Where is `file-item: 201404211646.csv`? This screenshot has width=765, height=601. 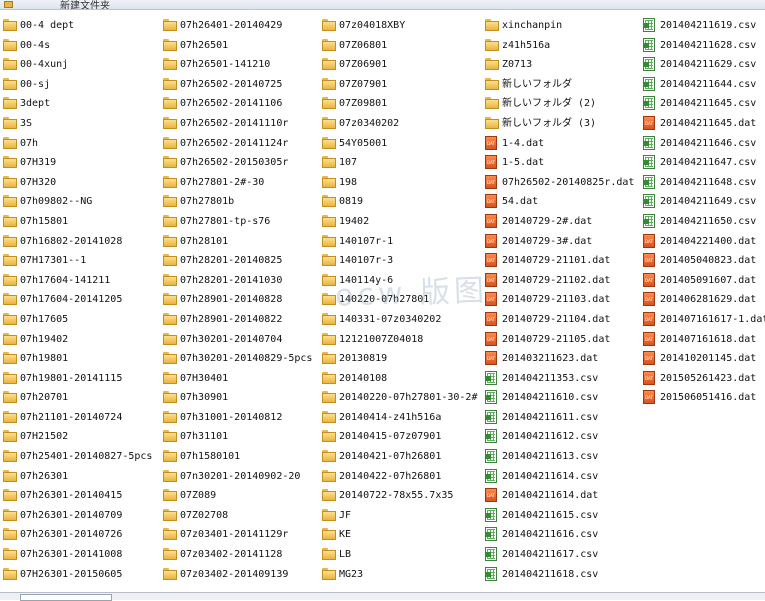 file-item: 201404211646.csv is located at coordinates (704, 144).